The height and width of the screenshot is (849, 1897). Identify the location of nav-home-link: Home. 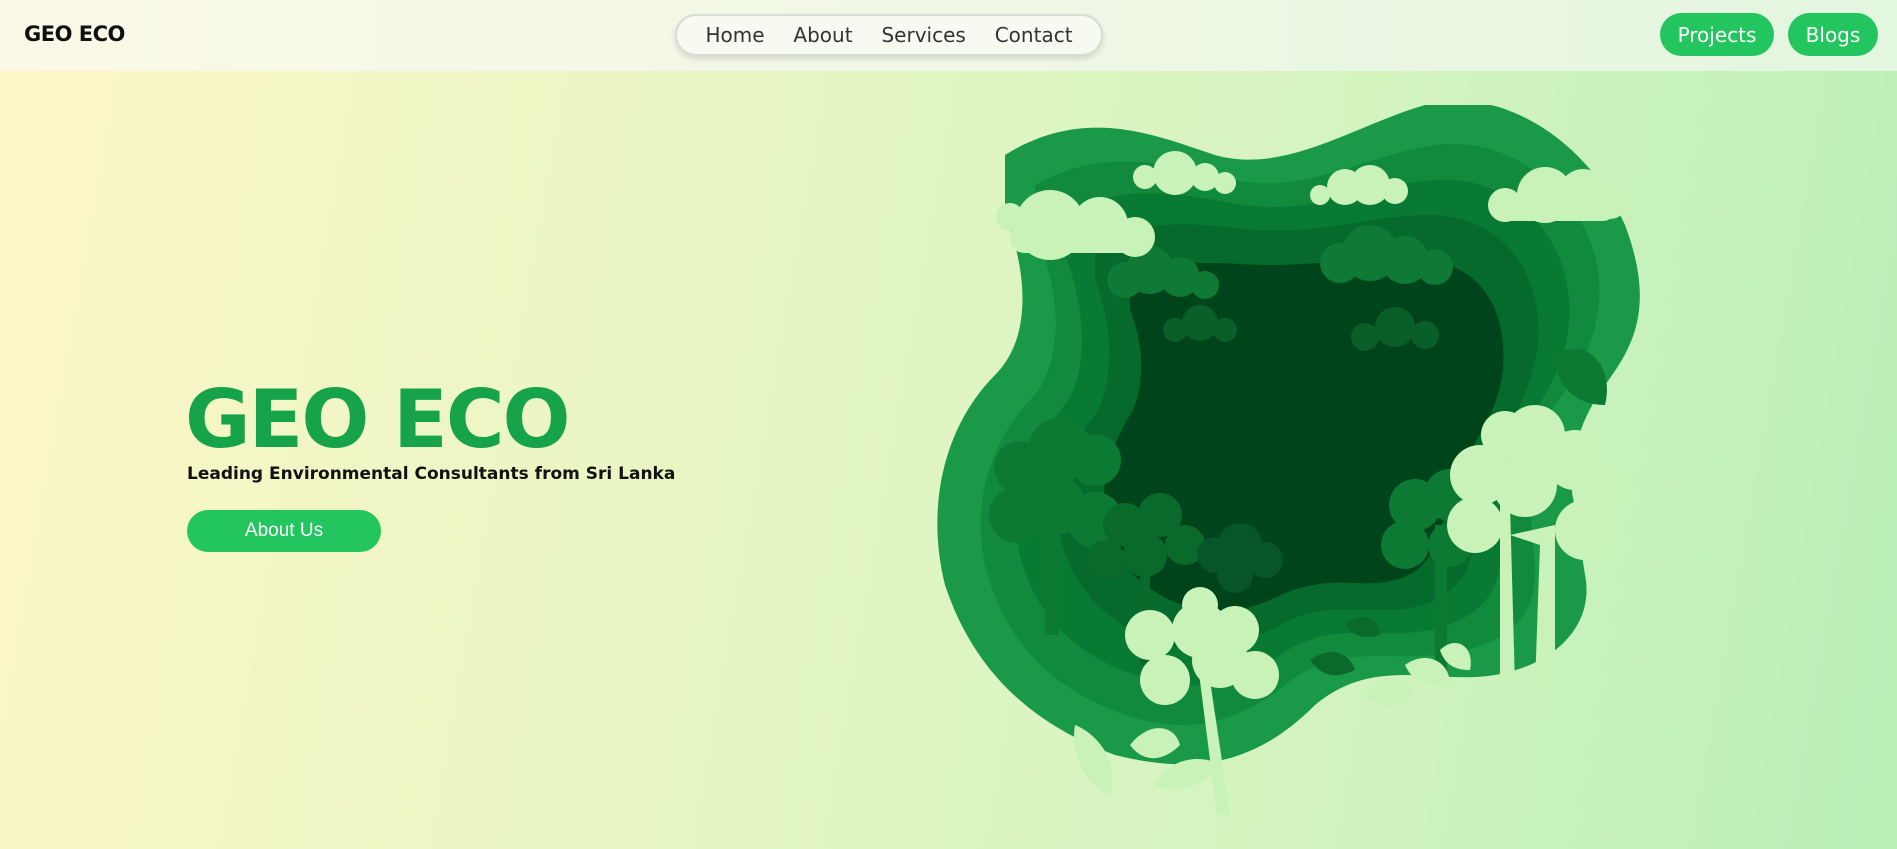
(734, 35).